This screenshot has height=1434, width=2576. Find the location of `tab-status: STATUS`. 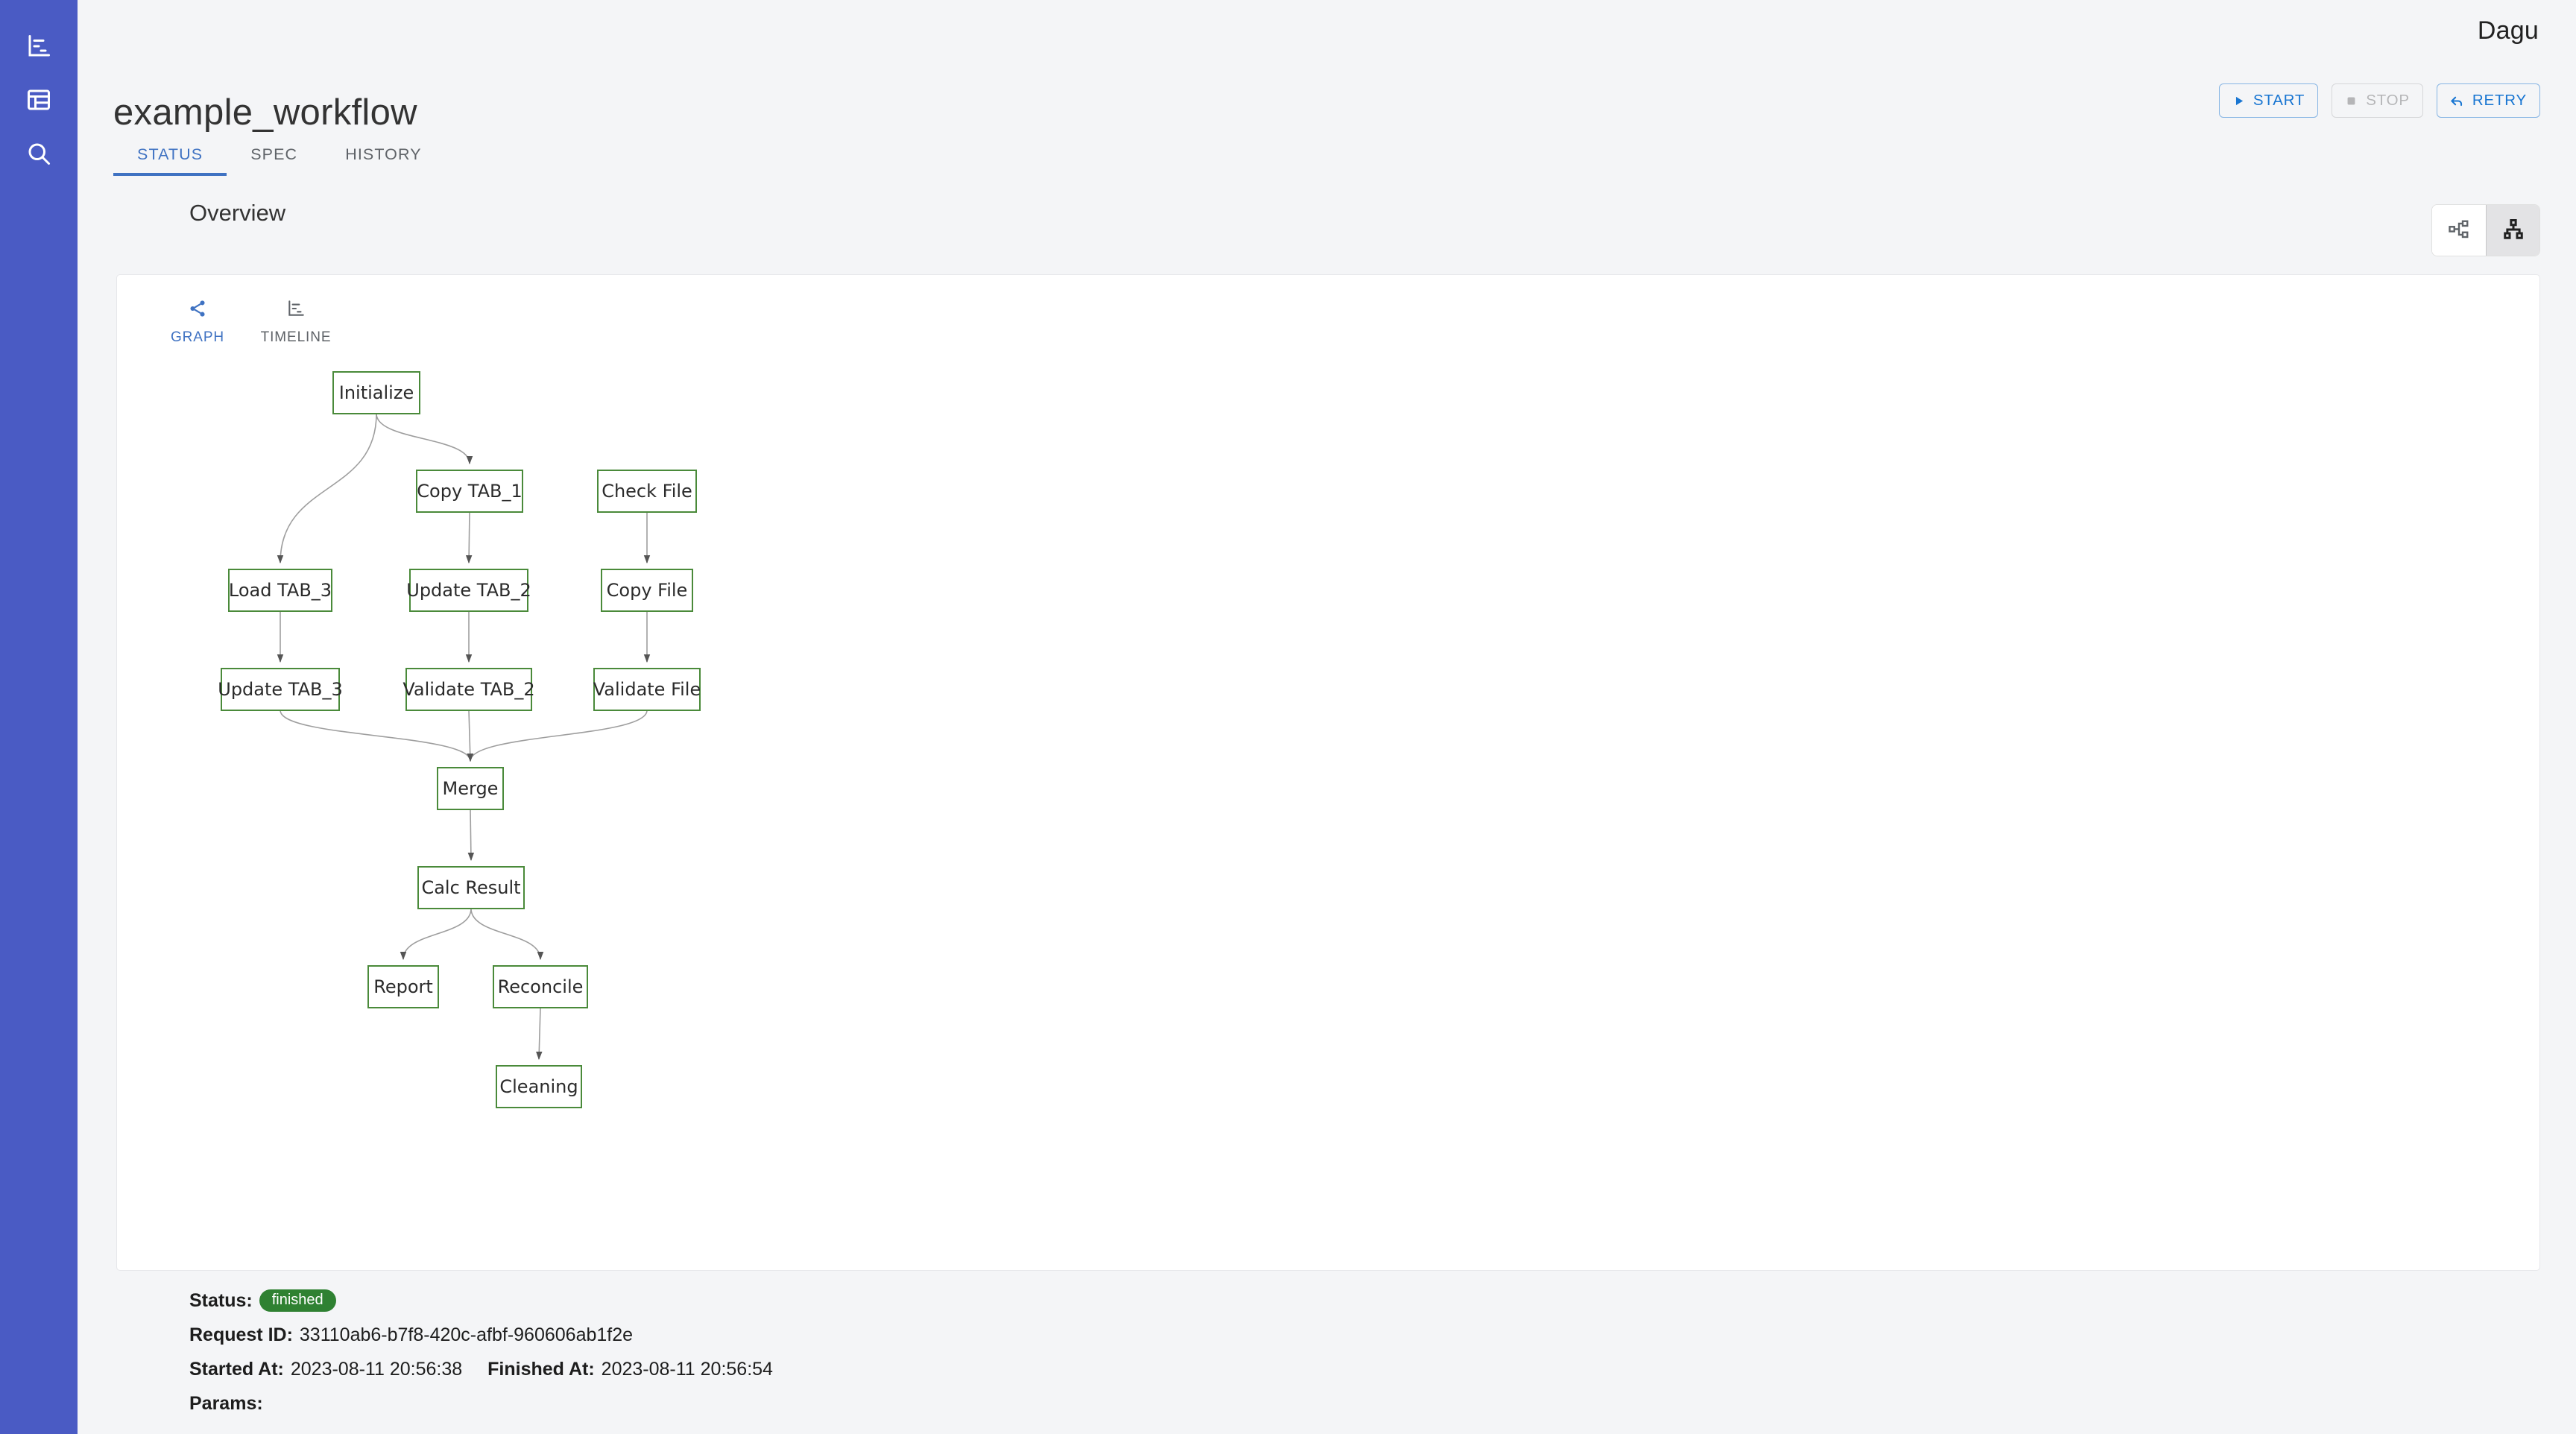

tab-status: STATUS is located at coordinates (170, 155).